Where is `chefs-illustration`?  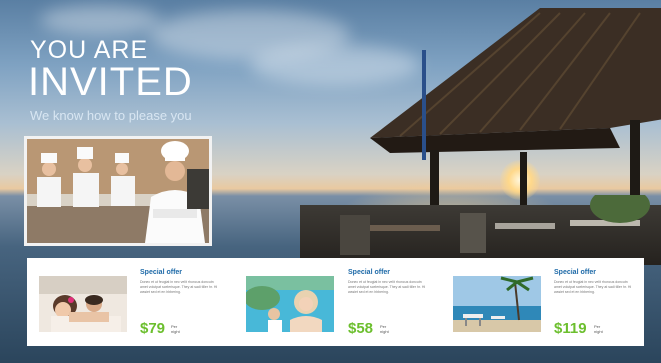
chefs-illustration is located at coordinates (118, 191).